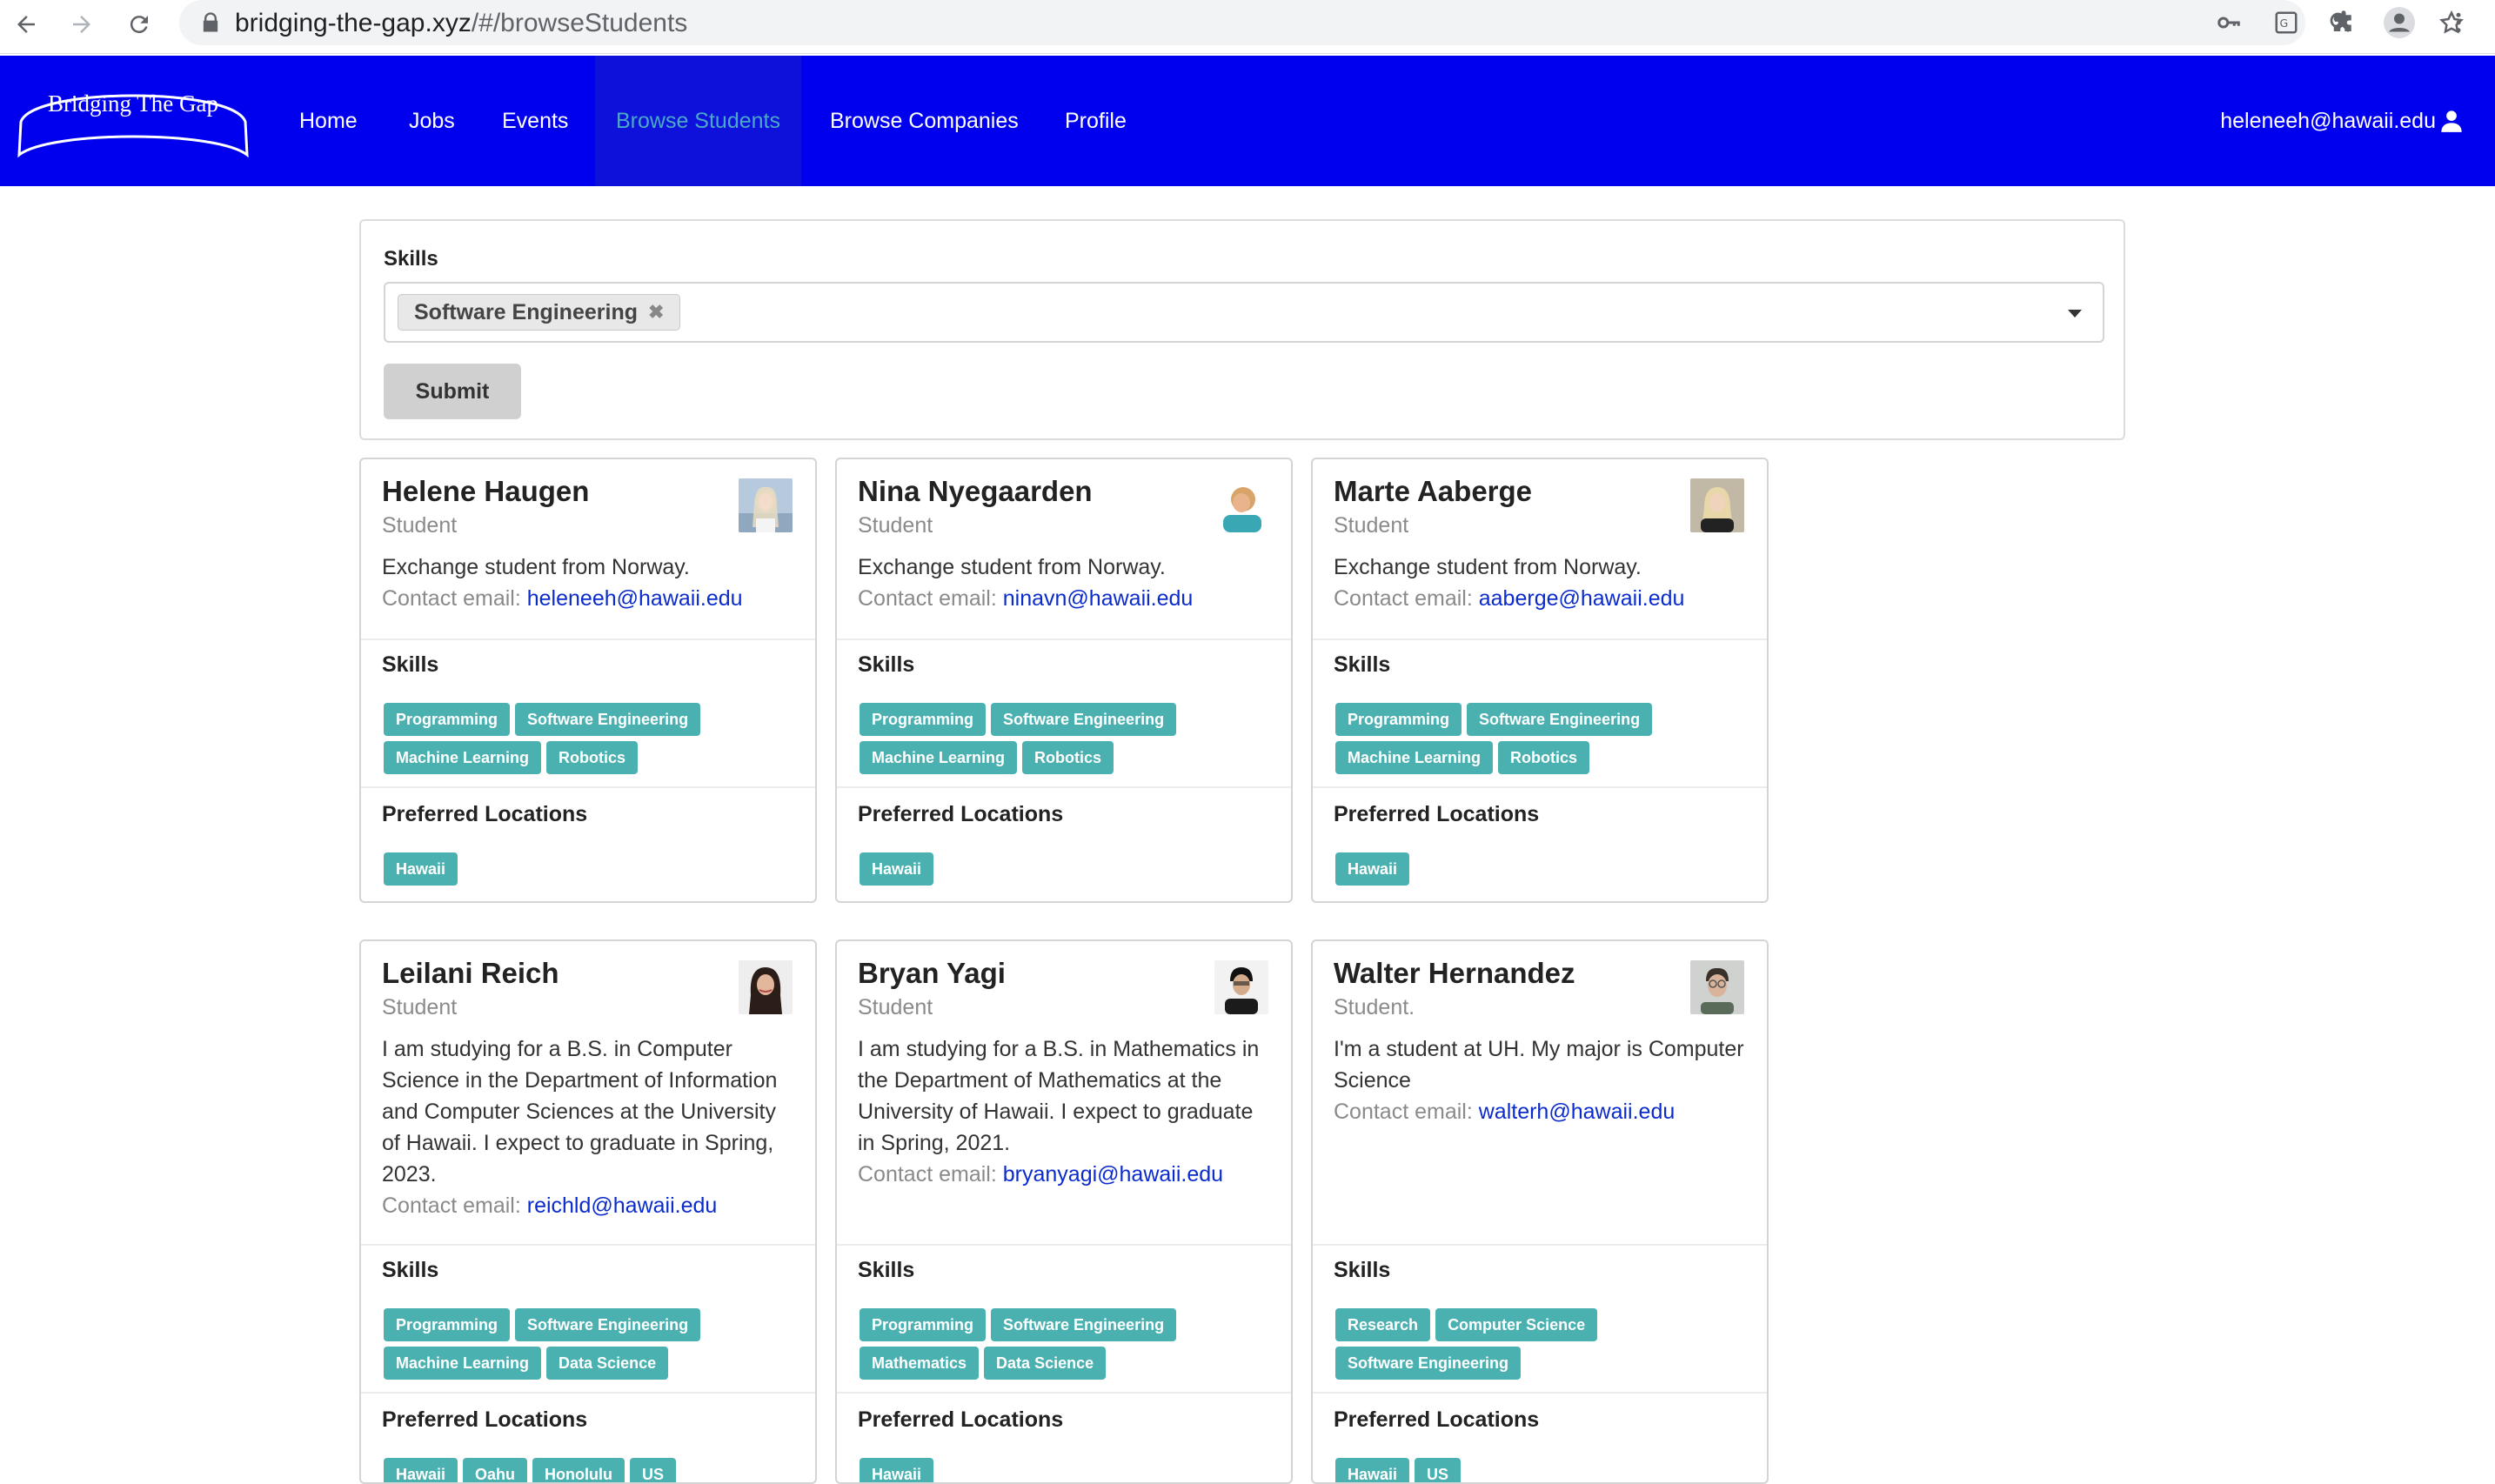 The width and height of the screenshot is (2495, 1484). Describe the element at coordinates (1012, 567) in the screenshot. I see `student-bio: Exchange student from Norway.` at that location.